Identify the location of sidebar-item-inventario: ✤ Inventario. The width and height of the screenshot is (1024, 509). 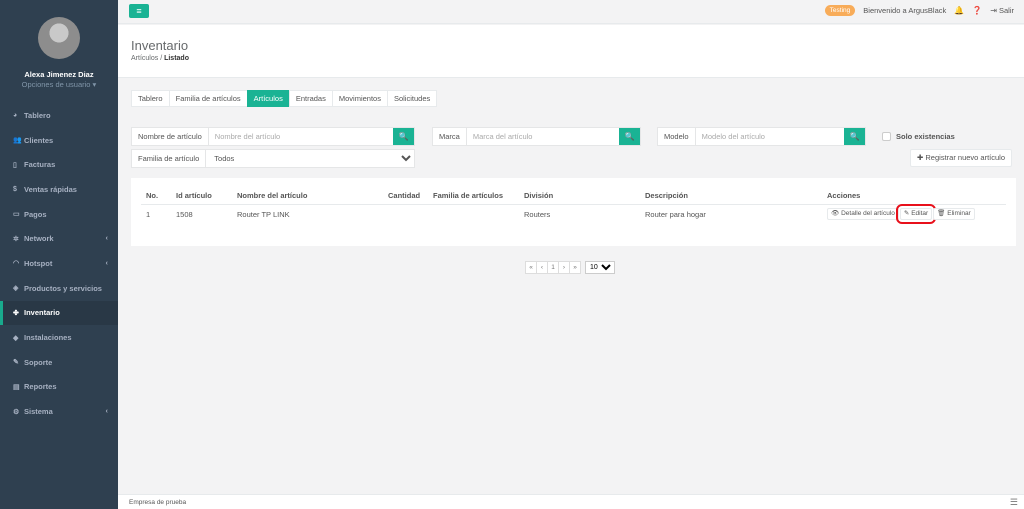
(59, 313).